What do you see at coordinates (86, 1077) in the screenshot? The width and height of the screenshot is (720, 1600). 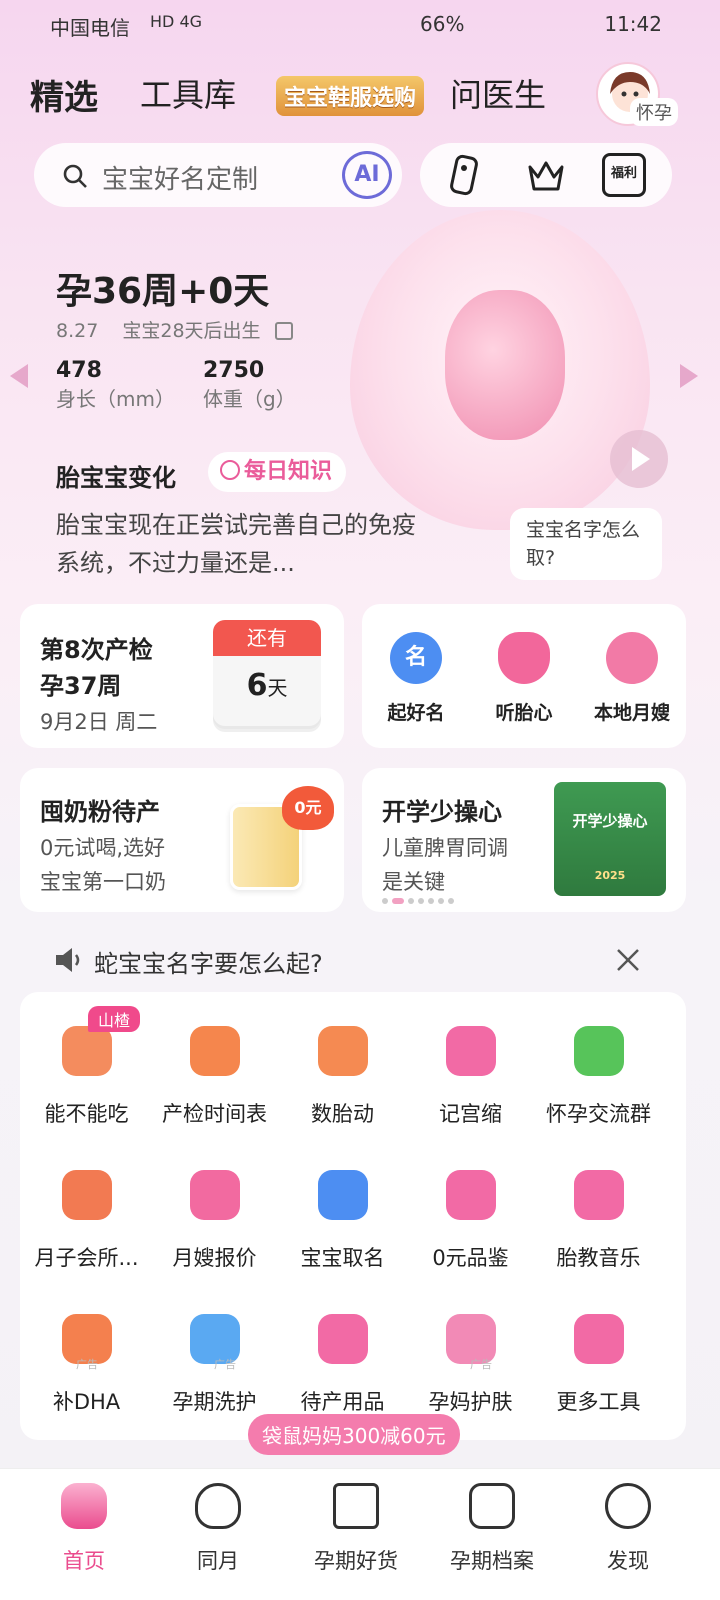 I see `tool-food-check: 能不能吃` at bounding box center [86, 1077].